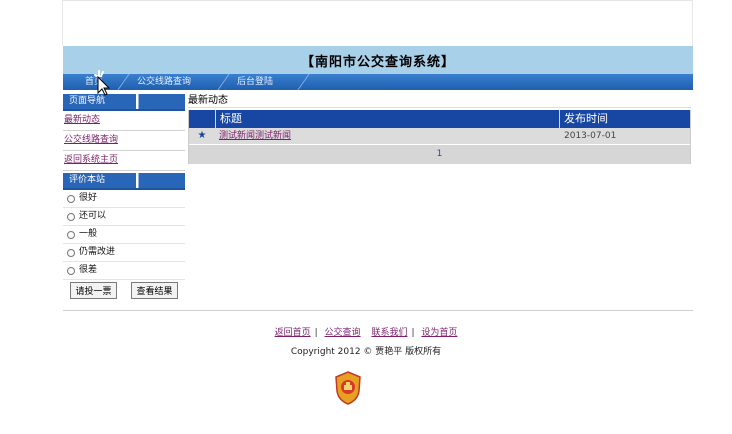 This screenshot has width=732, height=434. What do you see at coordinates (378, 0) in the screenshot?
I see `top-border` at bounding box center [378, 0].